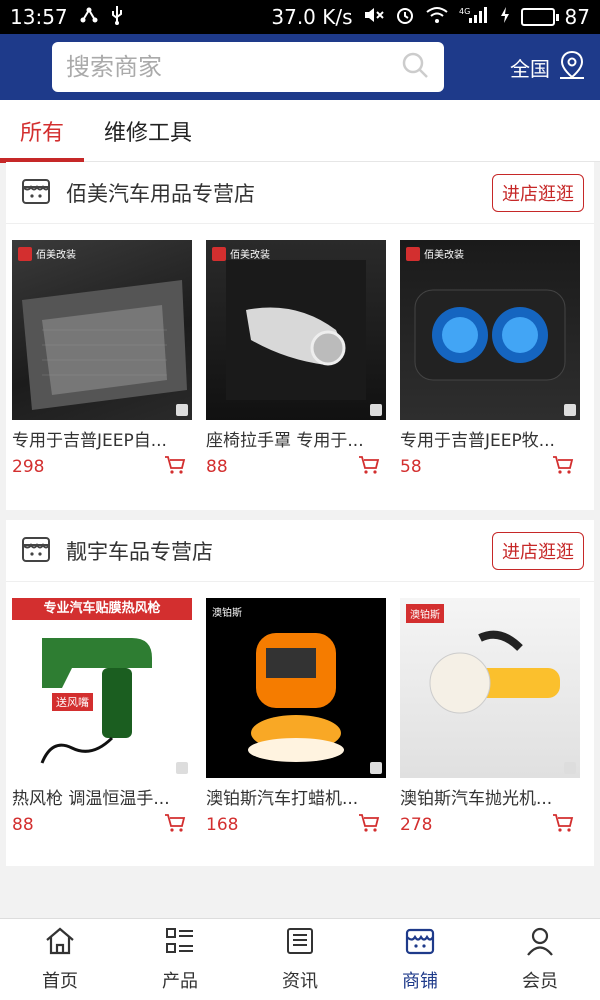 This screenshot has height=1000, width=600. What do you see at coordinates (474, 17) in the screenshot?
I see `signal-icon: 4G` at bounding box center [474, 17].